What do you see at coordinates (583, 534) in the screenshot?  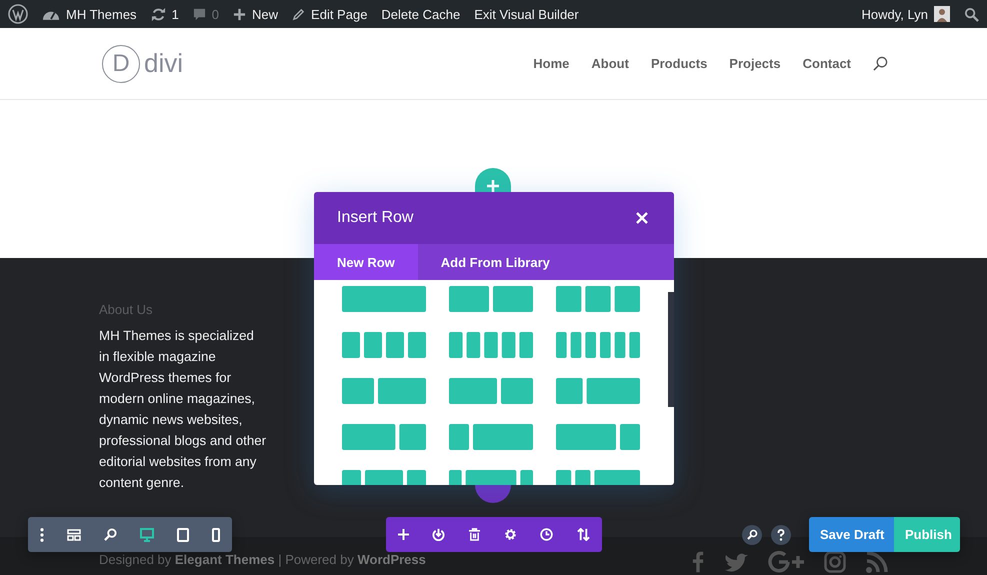 I see `sort-icon` at bounding box center [583, 534].